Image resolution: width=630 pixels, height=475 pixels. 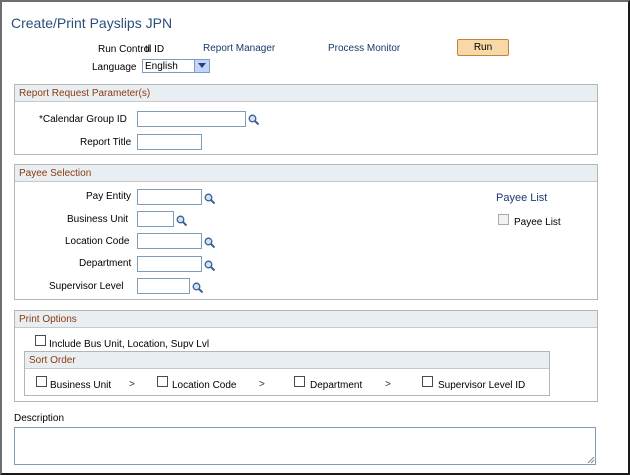 What do you see at coordinates (364, 48) in the screenshot?
I see `process-monitor-link: Process Monitor` at bounding box center [364, 48].